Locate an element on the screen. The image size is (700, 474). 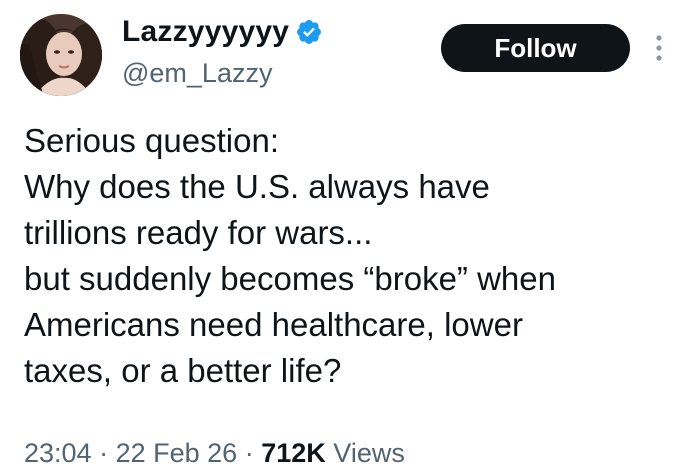
tweet-text-line: Why does the U.S. always have is located at coordinates (257, 186).